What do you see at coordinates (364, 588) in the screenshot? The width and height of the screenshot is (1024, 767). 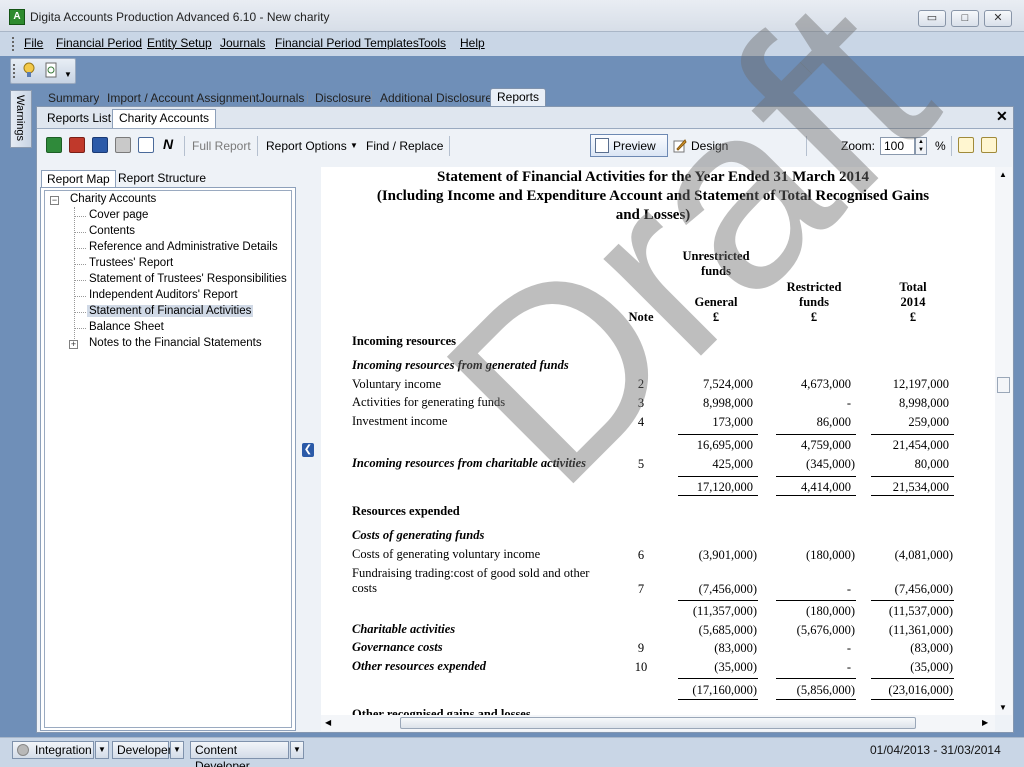 I see `row-label-continued: costs` at bounding box center [364, 588].